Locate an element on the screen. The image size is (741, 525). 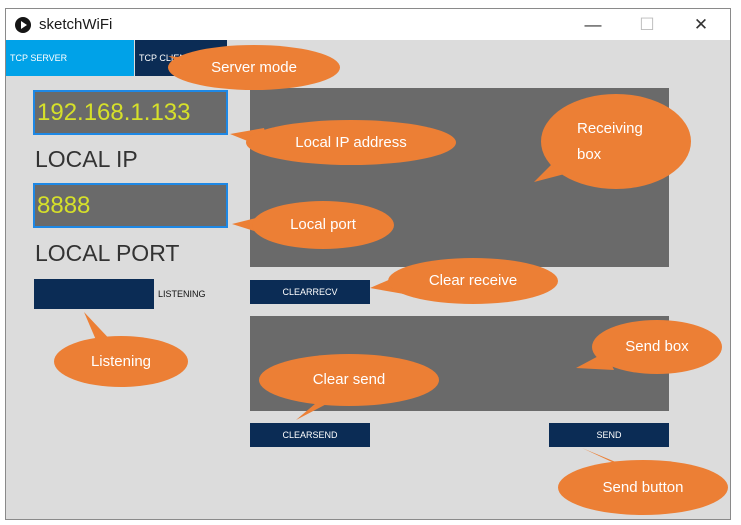
callout-receiving-box: Receiving box is located at coordinates (616, 141).